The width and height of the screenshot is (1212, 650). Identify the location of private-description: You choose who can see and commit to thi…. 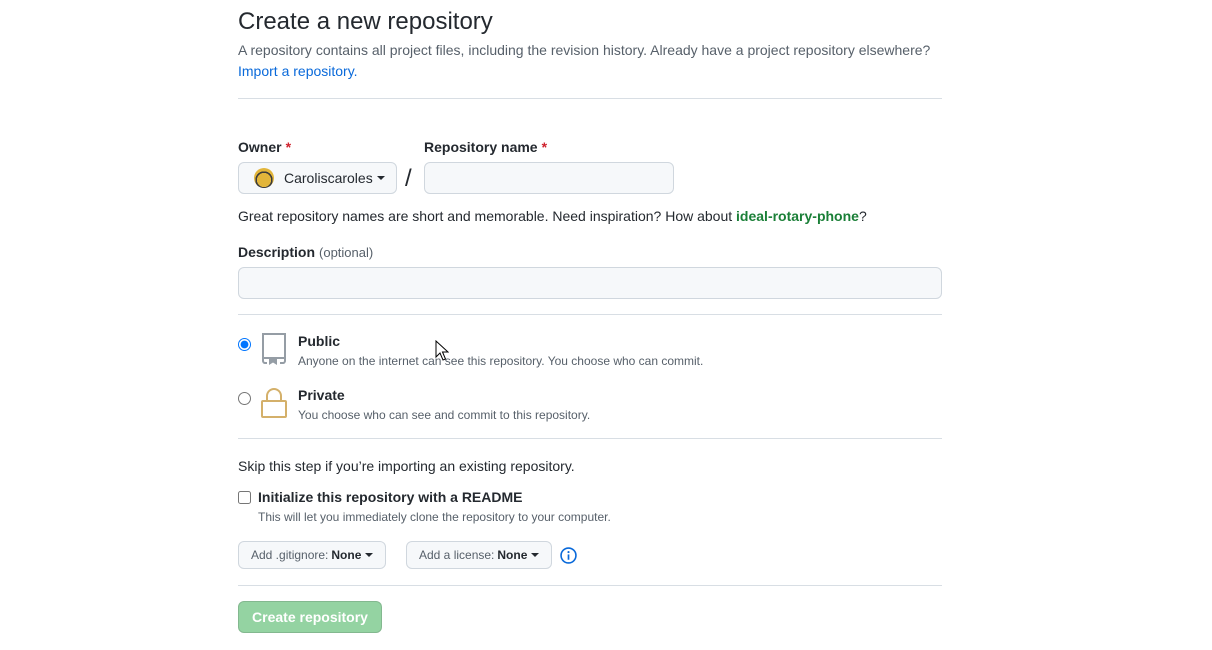
(444, 415).